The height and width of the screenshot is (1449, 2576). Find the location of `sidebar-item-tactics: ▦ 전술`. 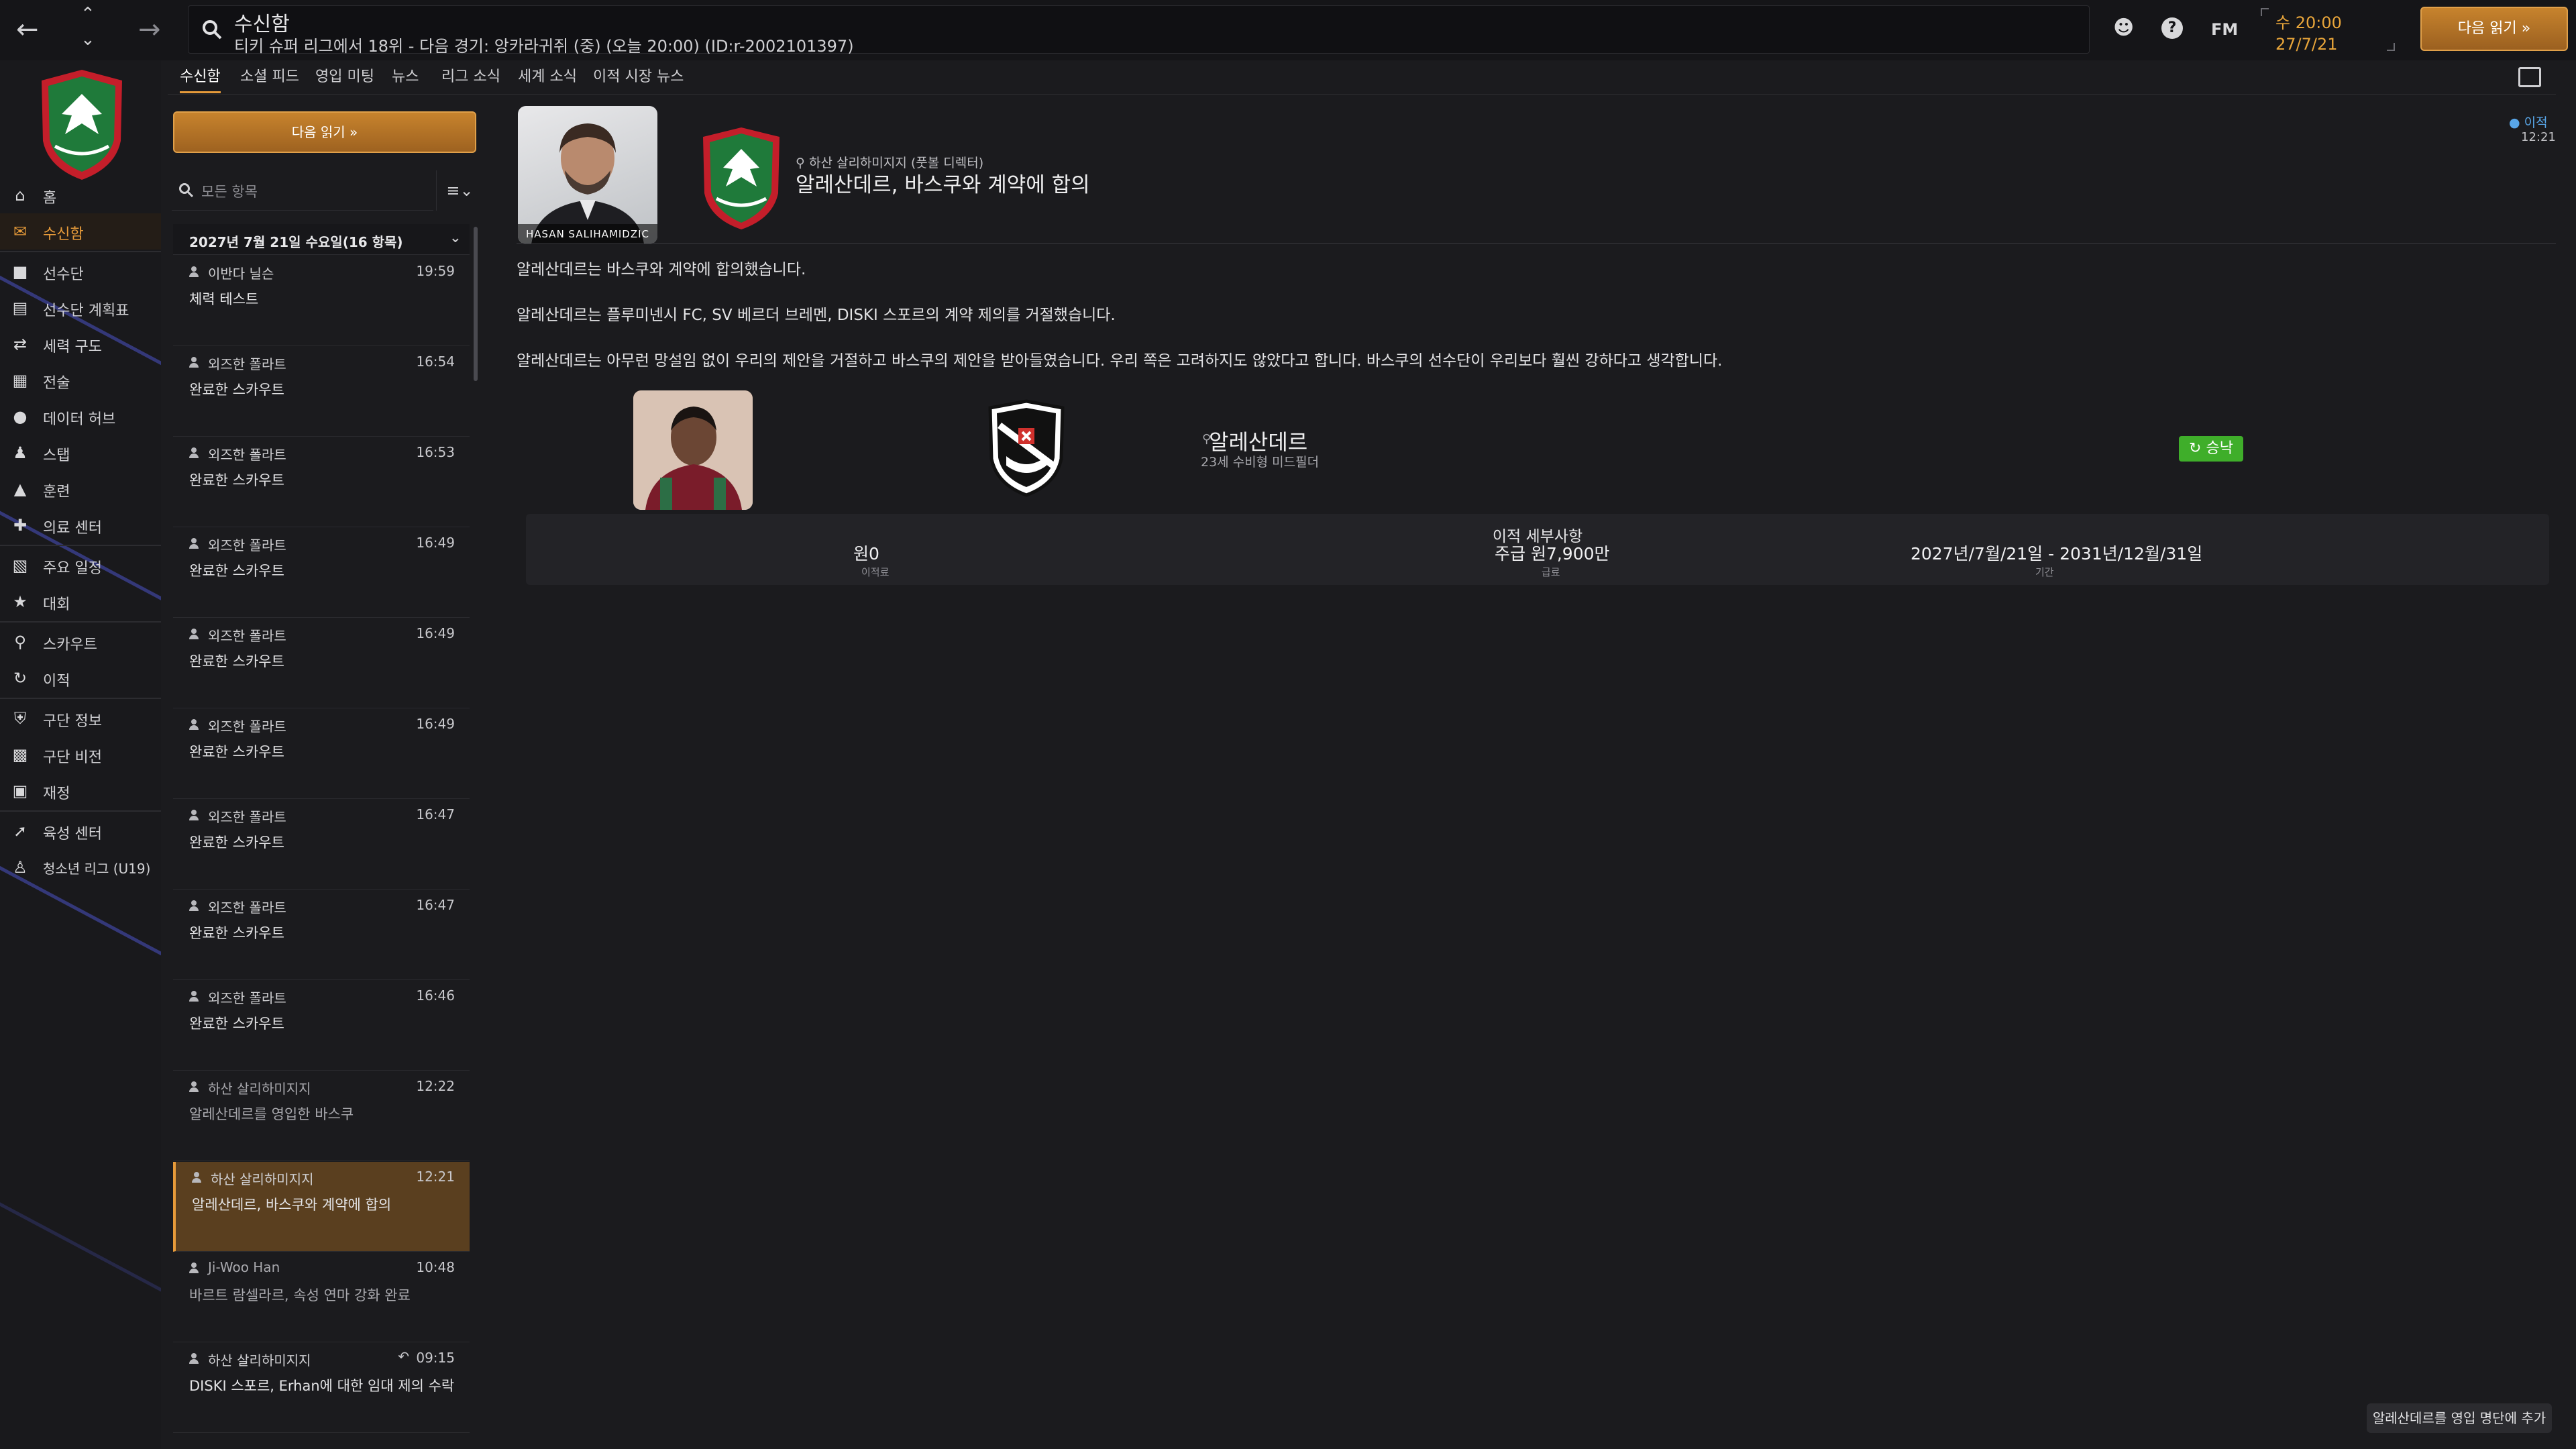

sidebar-item-tactics: ▦ 전술 is located at coordinates (80, 380).